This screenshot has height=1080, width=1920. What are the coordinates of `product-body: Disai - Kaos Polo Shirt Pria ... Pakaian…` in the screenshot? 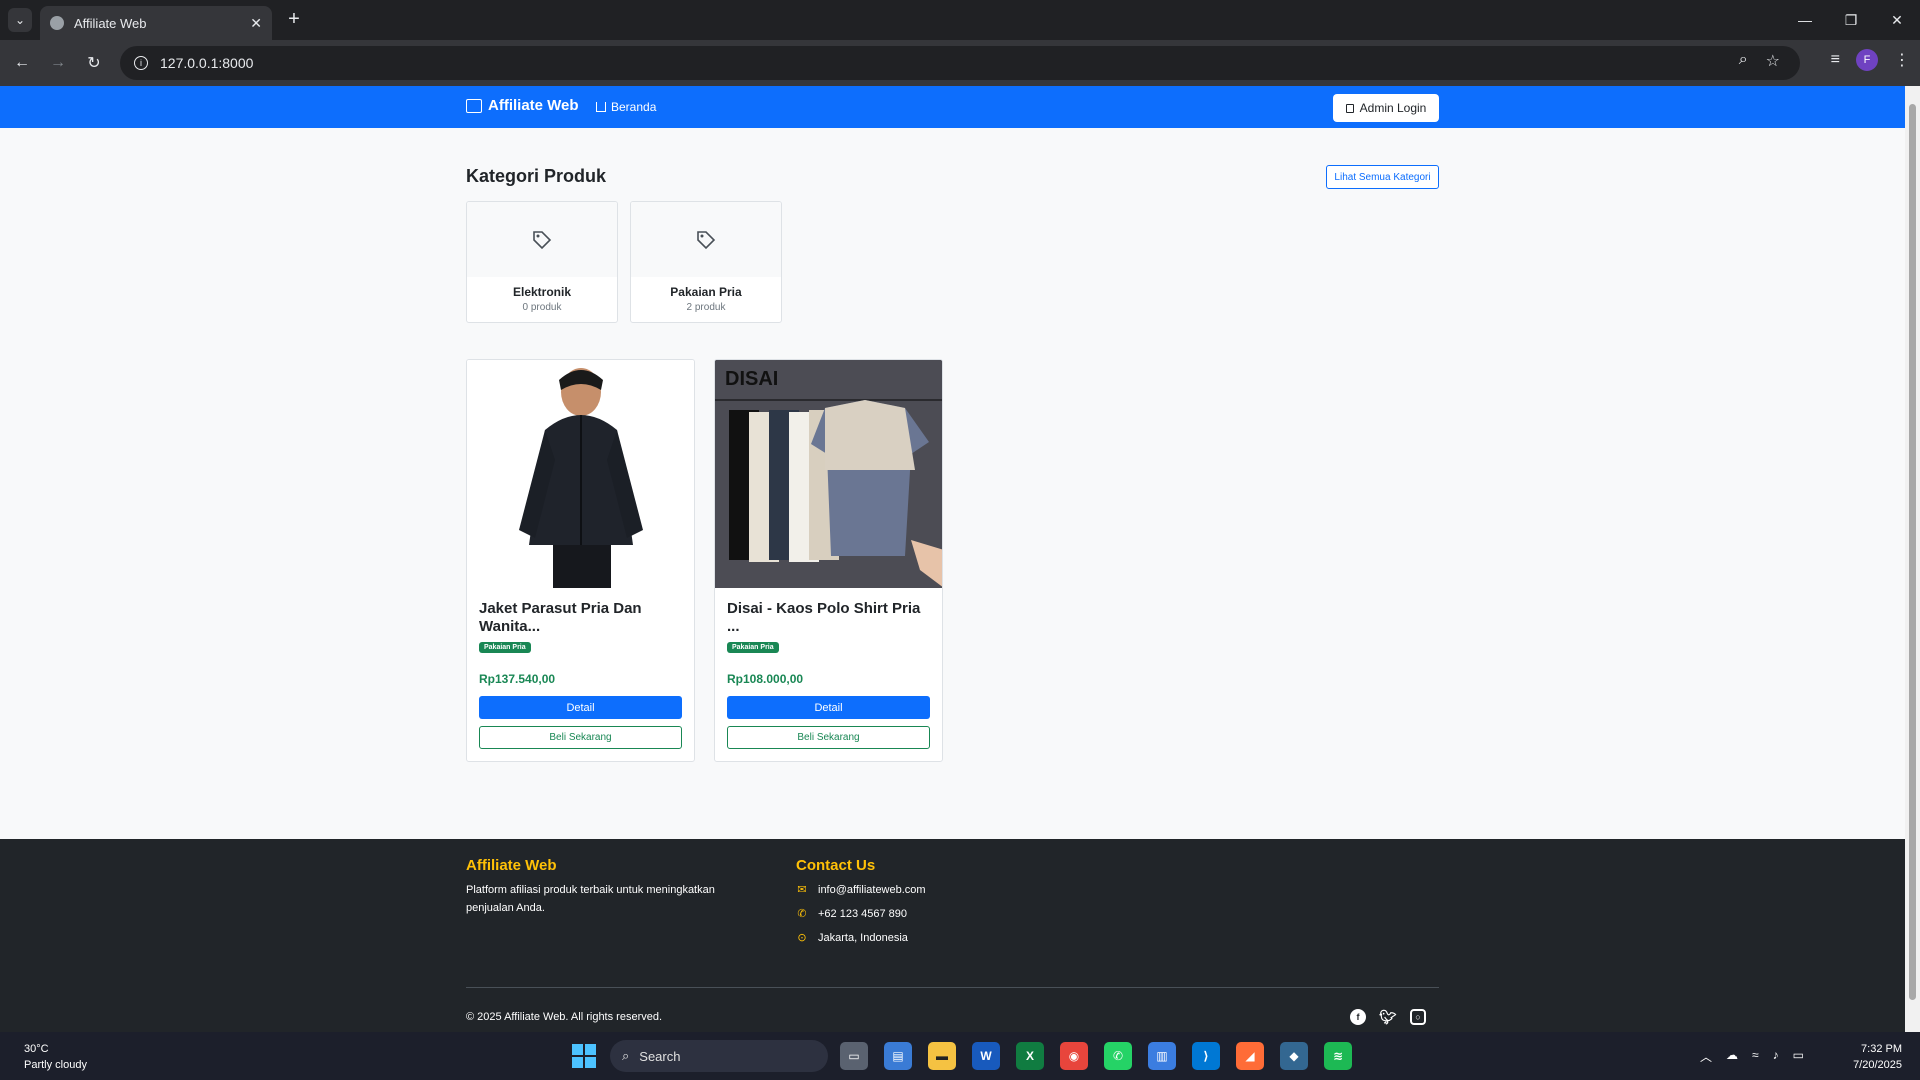 It's located at (828, 674).